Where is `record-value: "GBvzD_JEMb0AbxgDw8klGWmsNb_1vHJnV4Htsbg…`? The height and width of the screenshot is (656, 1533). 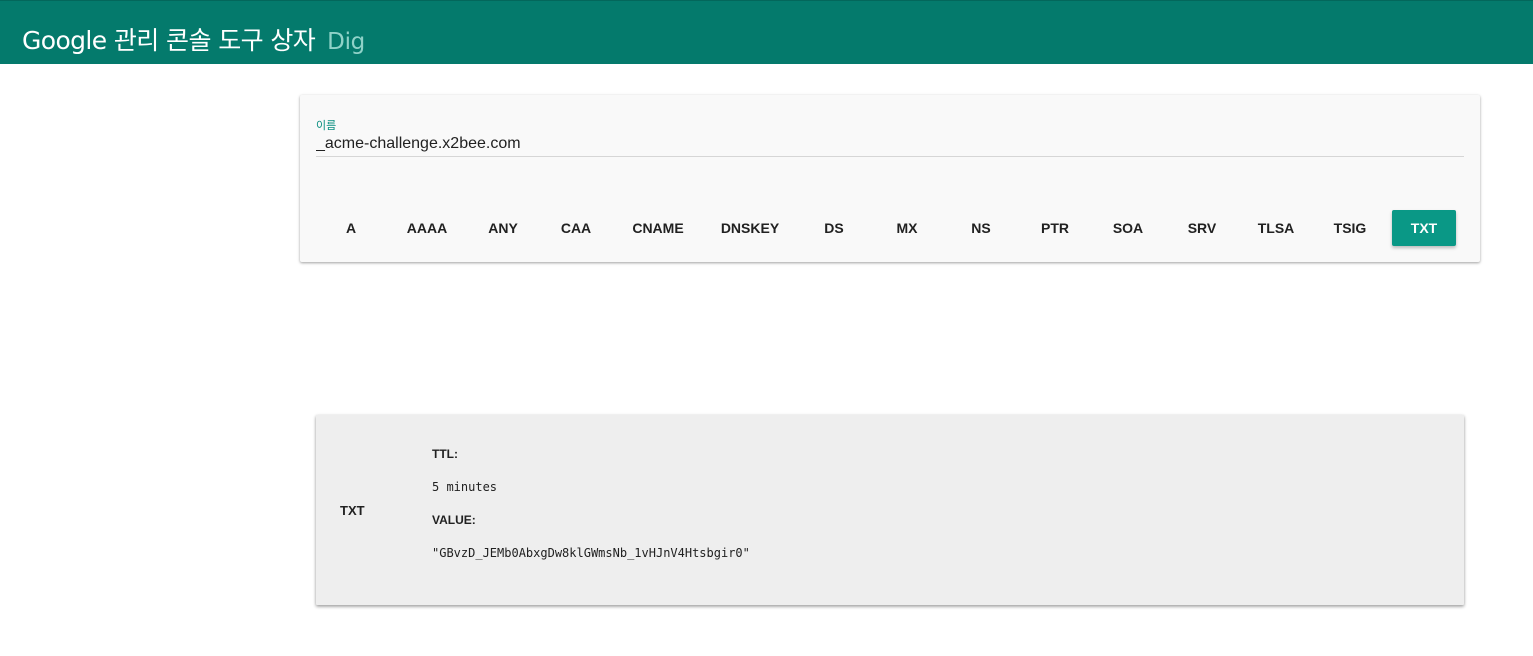
record-value: "GBvzD_JEMb0AbxgDw8klGWmsNb_1vHJnV4Htsbg… is located at coordinates (591, 553).